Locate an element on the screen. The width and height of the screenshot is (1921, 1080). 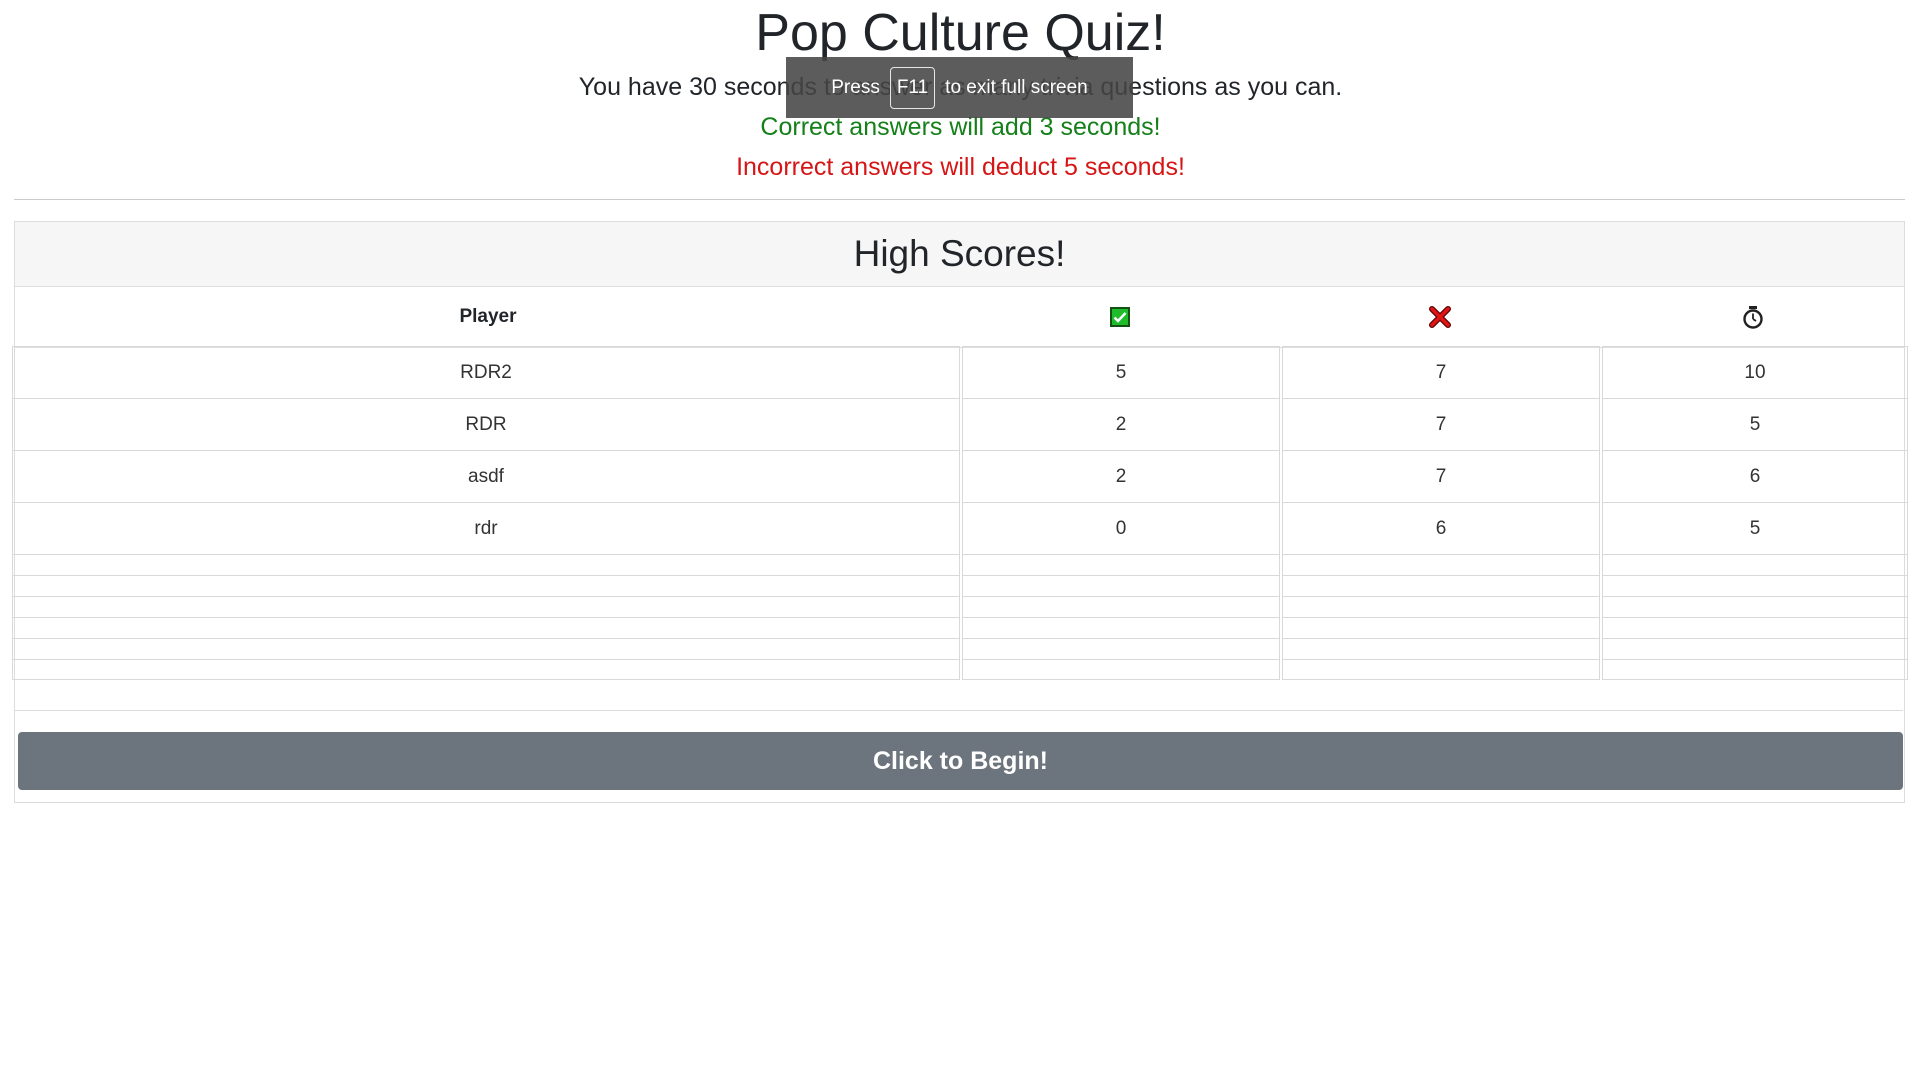
correct-column-header is located at coordinates (1120, 317).